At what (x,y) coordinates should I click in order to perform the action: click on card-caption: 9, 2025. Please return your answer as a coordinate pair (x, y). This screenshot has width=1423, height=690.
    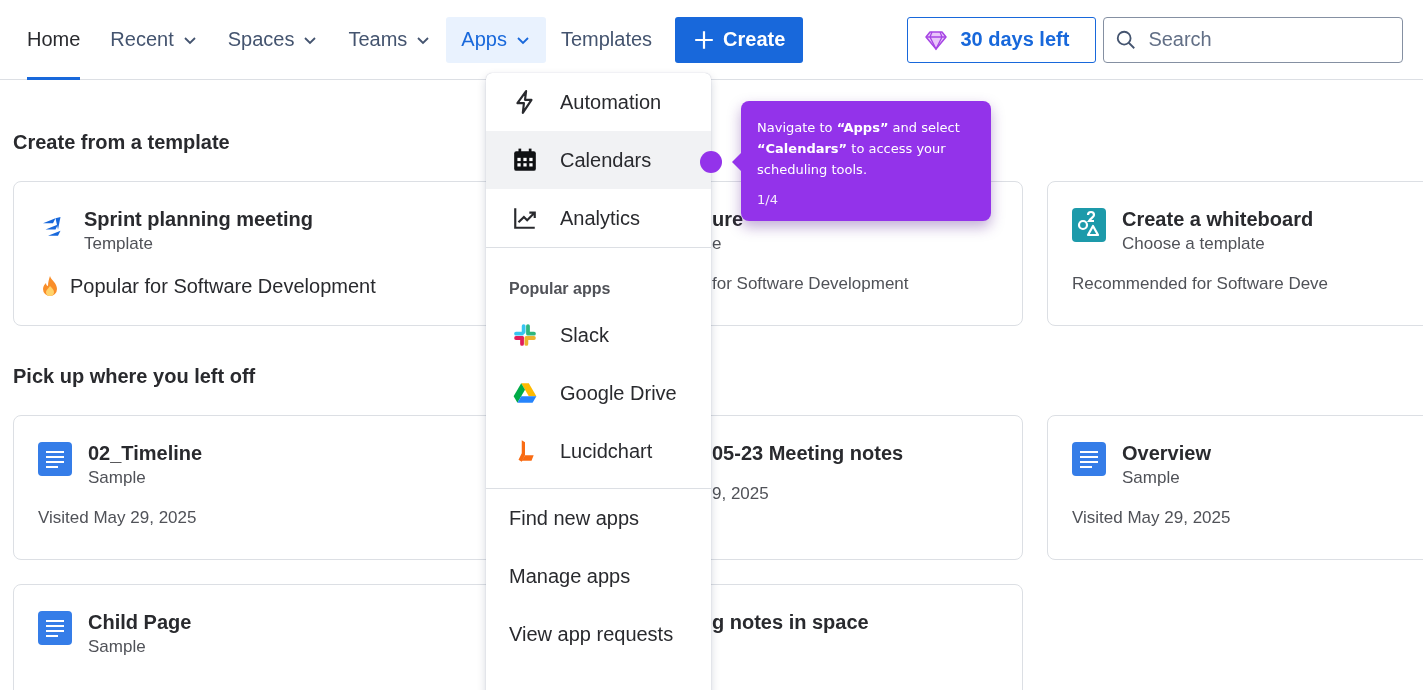
    Looking at the image, I should click on (740, 494).